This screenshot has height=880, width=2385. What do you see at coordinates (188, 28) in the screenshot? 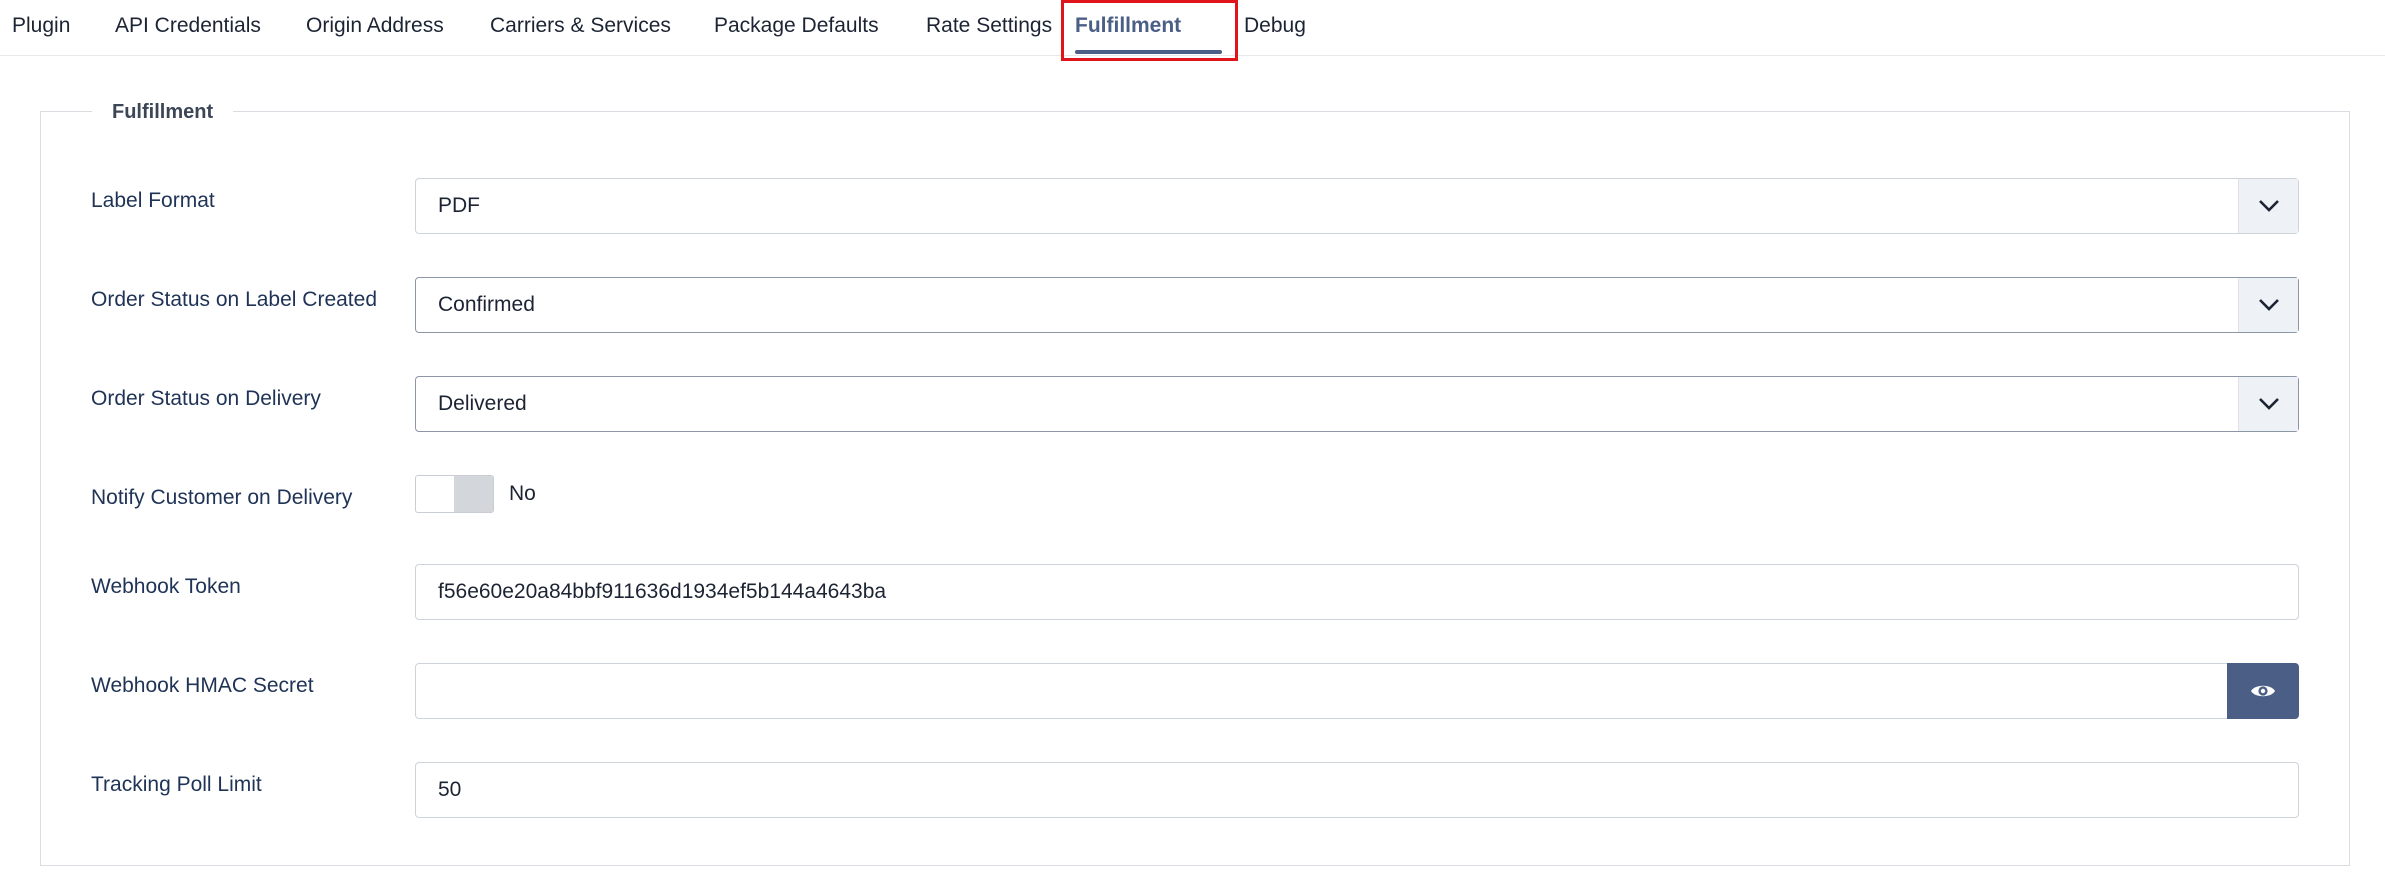
I see `tab-api-credentials: API Credentials` at bounding box center [188, 28].